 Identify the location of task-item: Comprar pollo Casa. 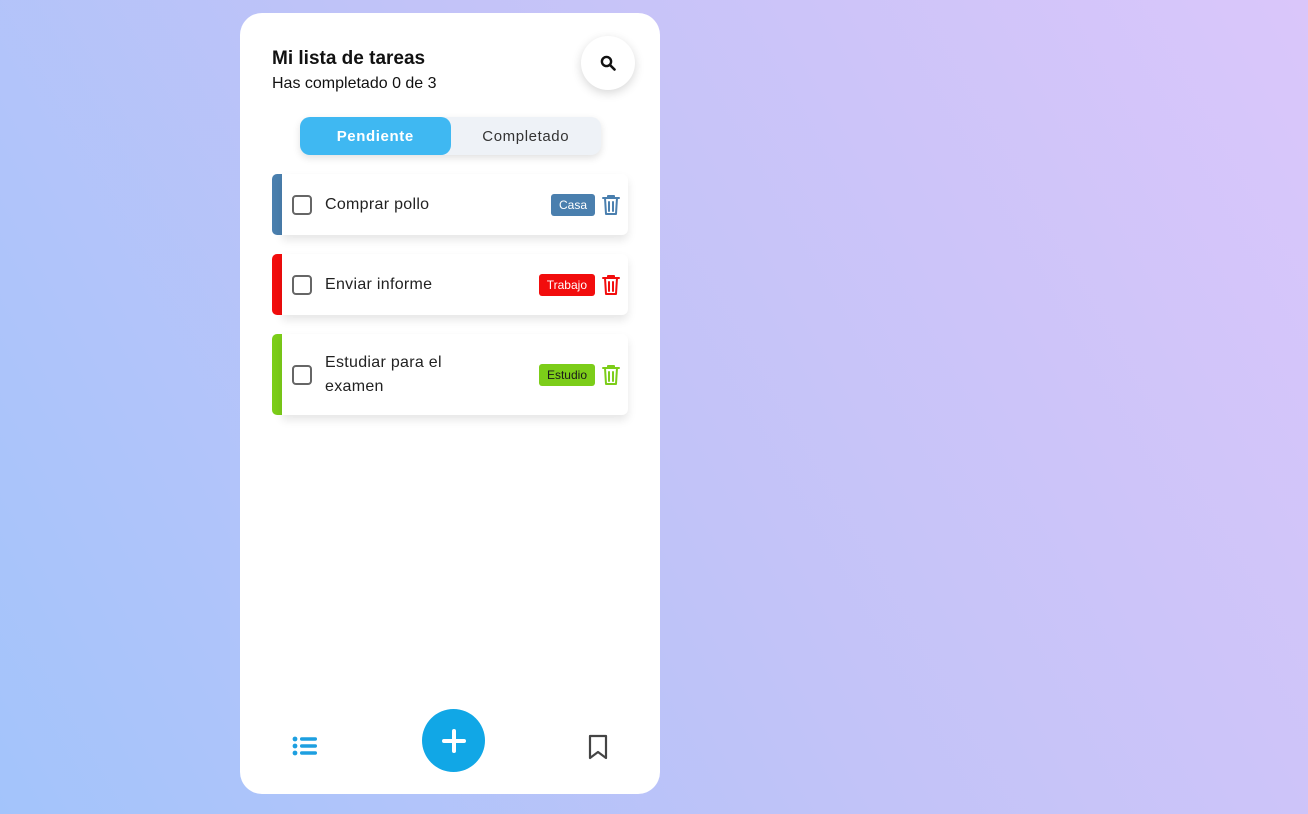
(450, 204).